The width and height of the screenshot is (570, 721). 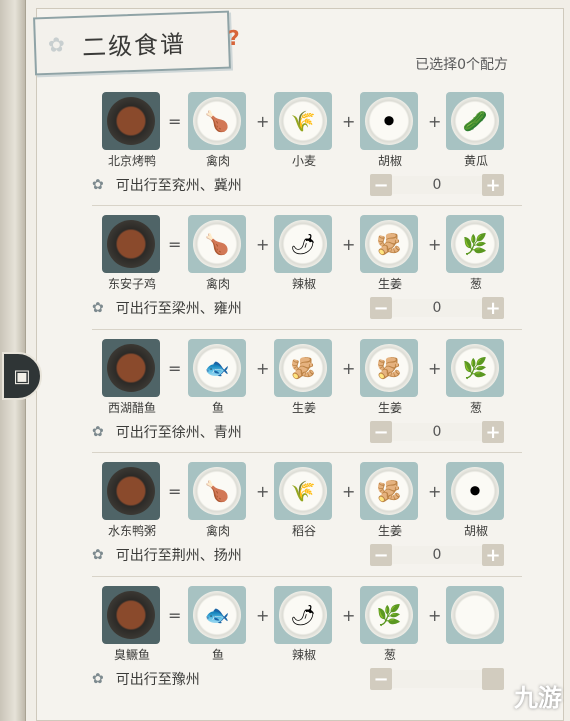 I want to click on ingredient-tile: 🫚, so click(x=303, y=368).